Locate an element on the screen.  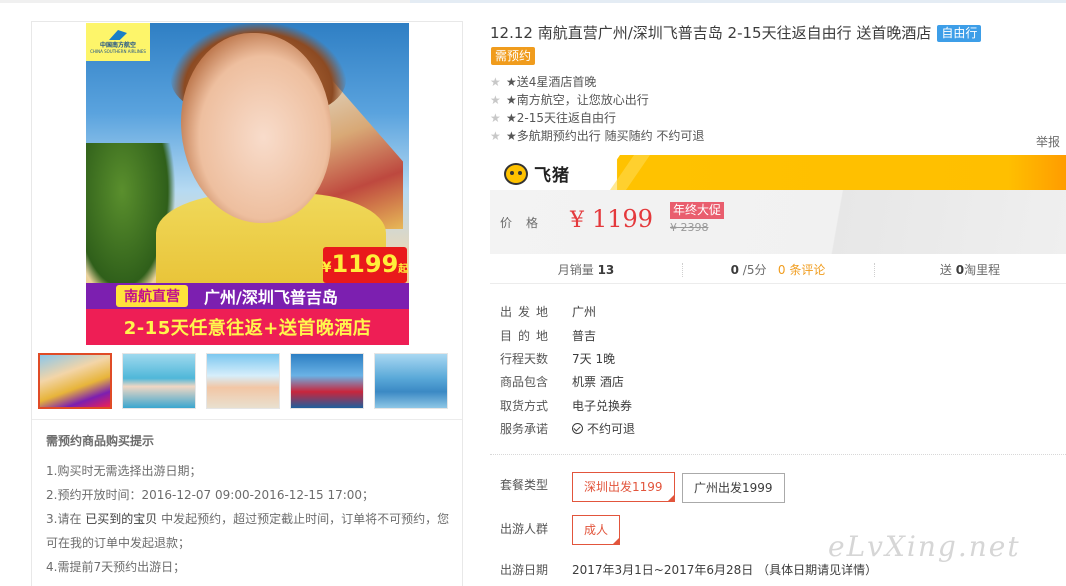
detail-row: 服务承诺 不约可退 is located at coordinates (567, 428).